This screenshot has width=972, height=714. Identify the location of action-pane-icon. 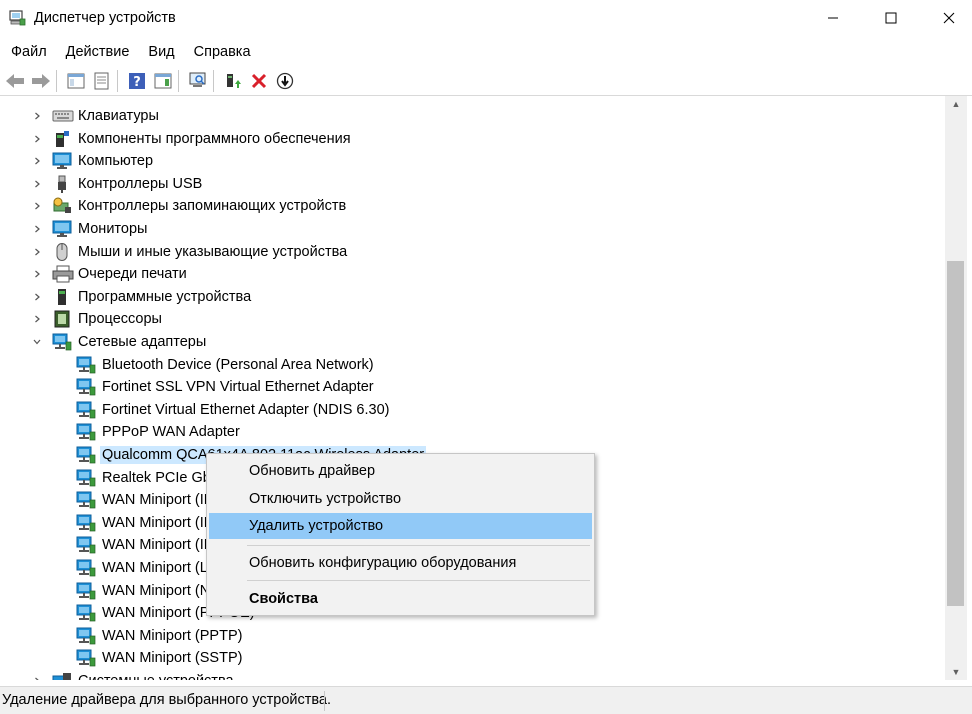
(162, 80).